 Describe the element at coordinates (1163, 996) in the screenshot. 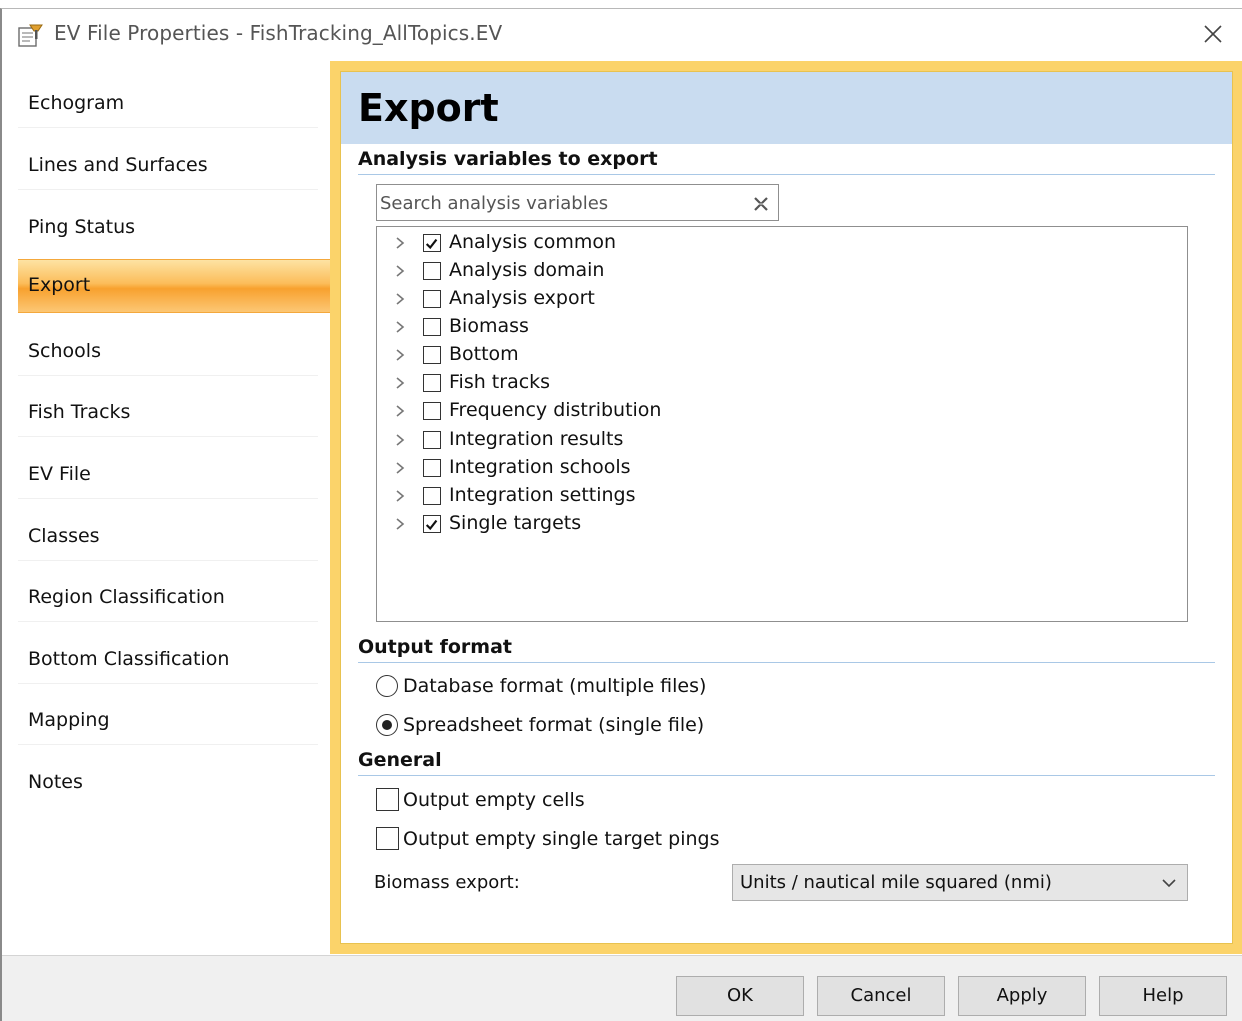

I see `help-button: Help` at that location.